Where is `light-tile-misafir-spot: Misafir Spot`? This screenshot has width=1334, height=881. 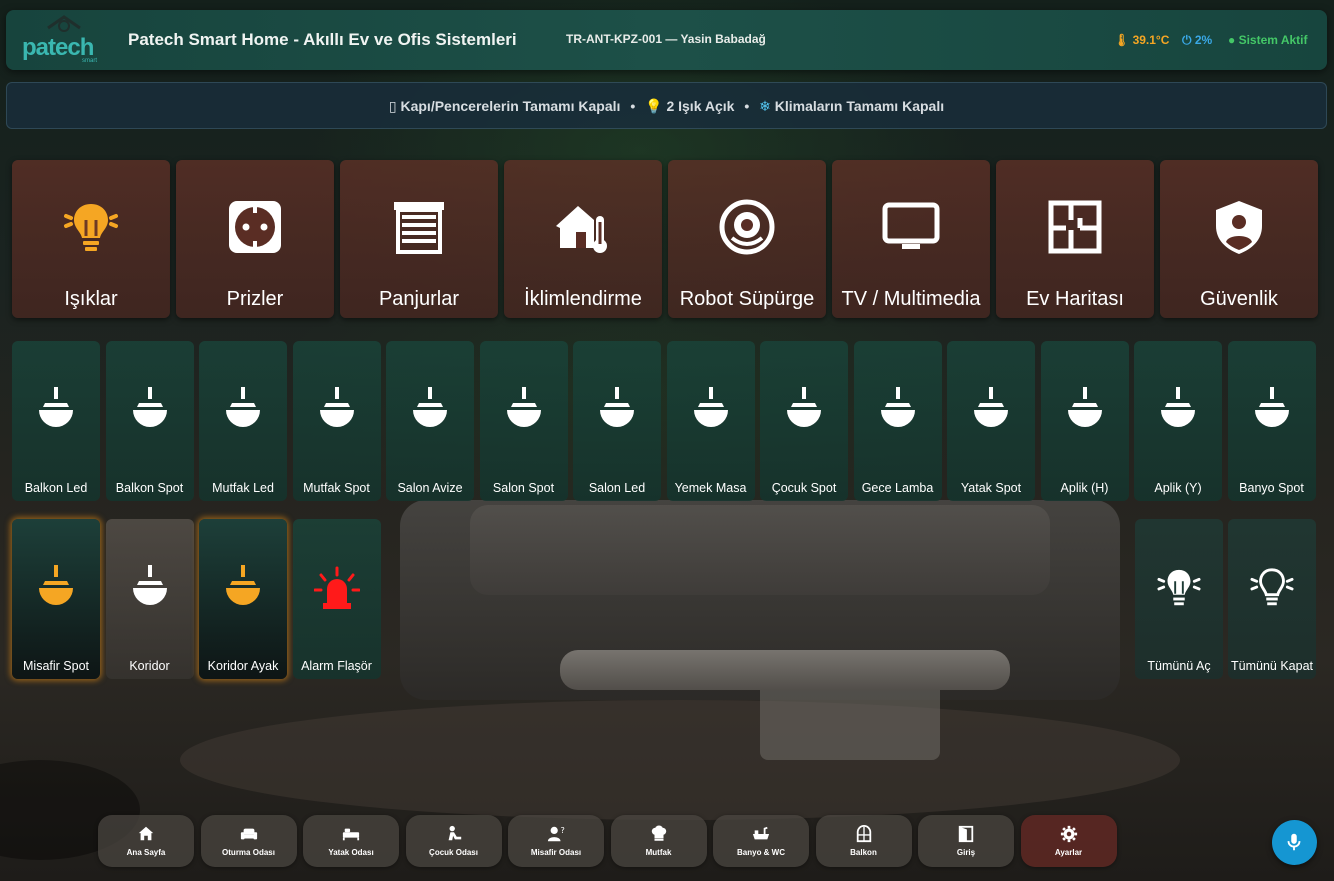
light-tile-misafir-spot: Misafir Spot is located at coordinates (56, 599).